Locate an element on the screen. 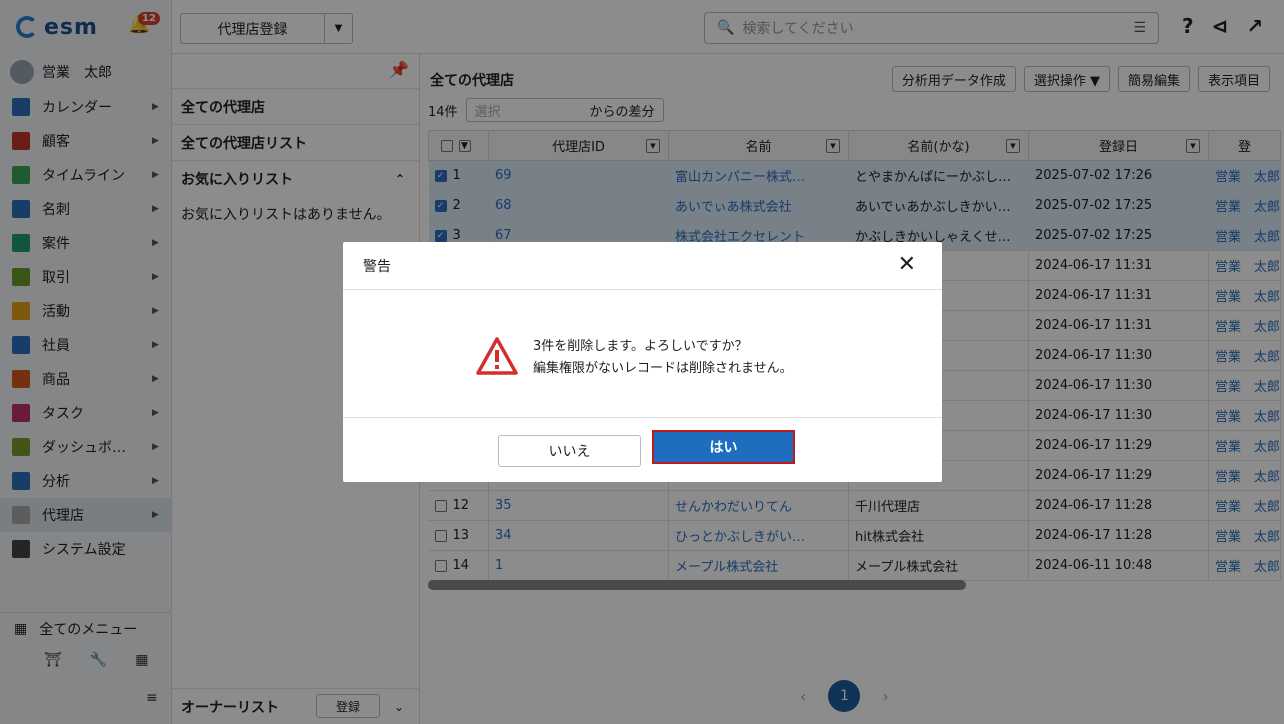 This screenshot has width=1284, height=724. dialog-message: 3件を削除します。よろしいですか？ 編集権限がないレコードは削除されません。 is located at coordinates (663, 358).